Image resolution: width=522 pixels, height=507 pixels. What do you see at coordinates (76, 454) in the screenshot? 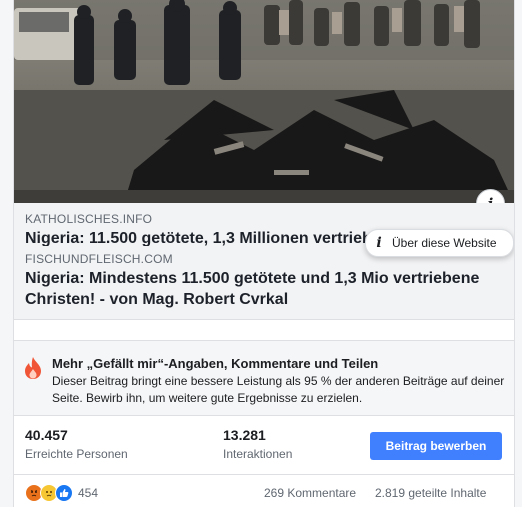
I see `reach-label: Erreichte Personen` at bounding box center [76, 454].